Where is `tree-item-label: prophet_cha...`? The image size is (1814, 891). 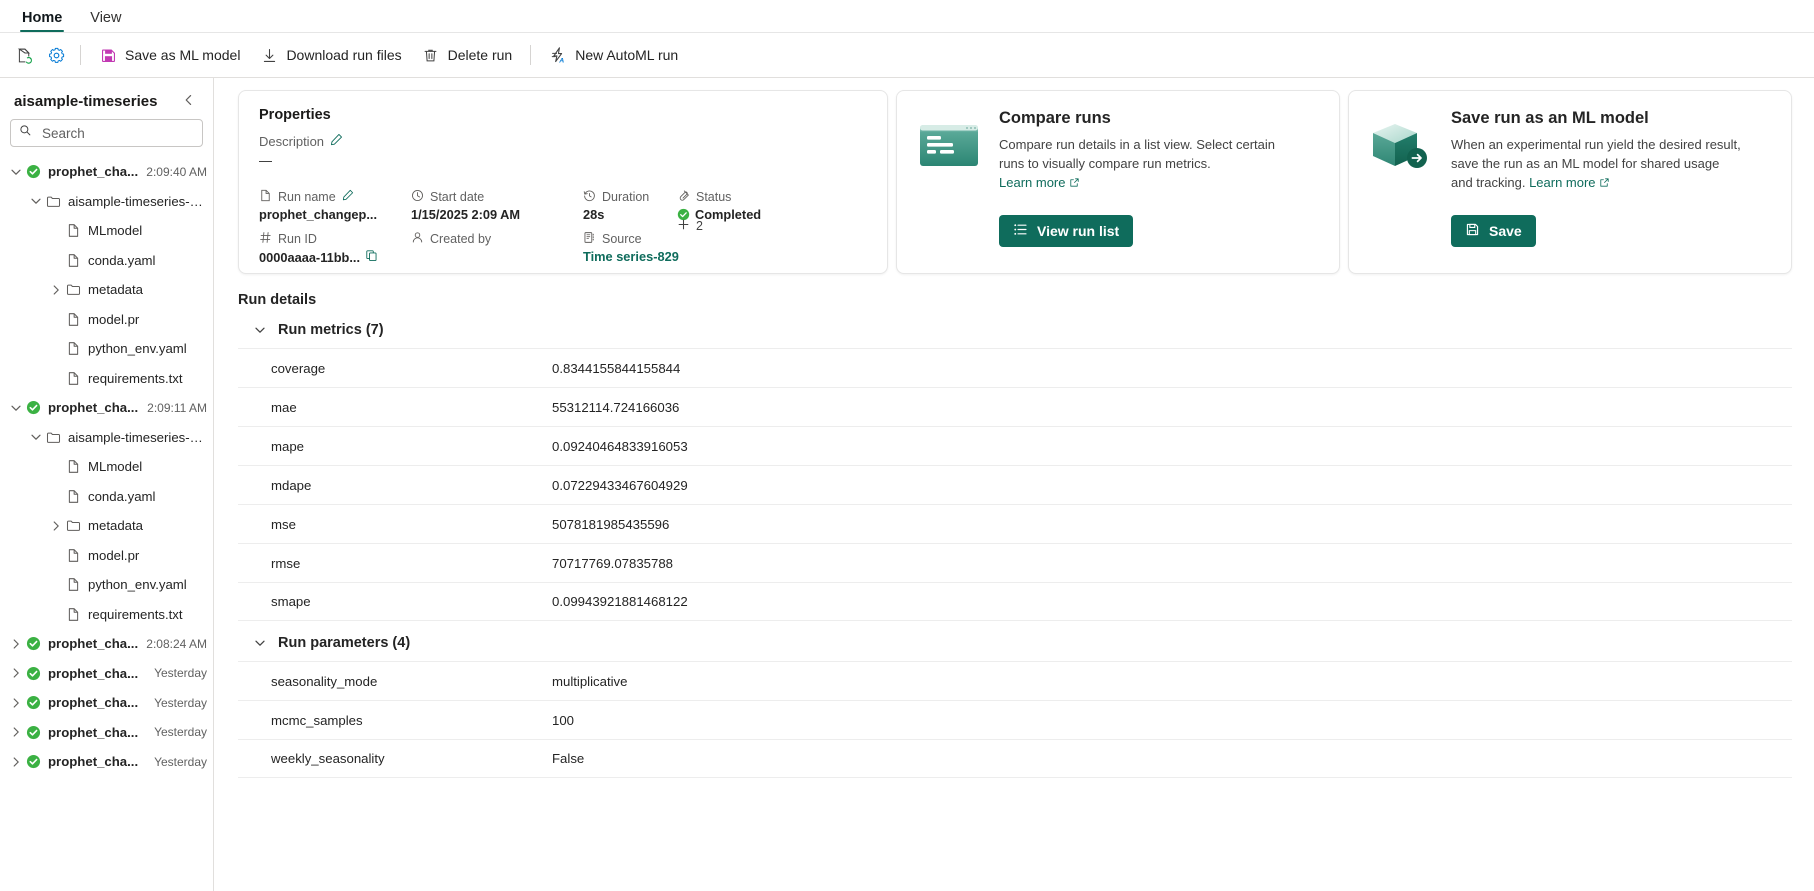 tree-item-label: prophet_cha... is located at coordinates (93, 673).